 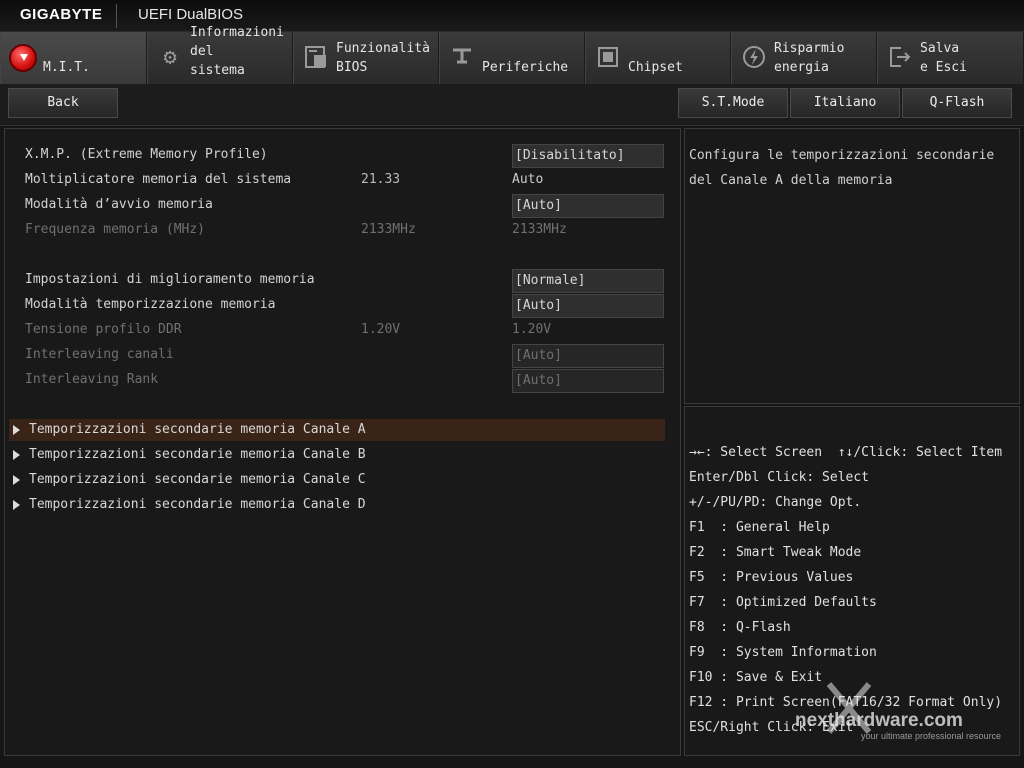 I want to click on chip-board-icon, so click(x=316, y=58).